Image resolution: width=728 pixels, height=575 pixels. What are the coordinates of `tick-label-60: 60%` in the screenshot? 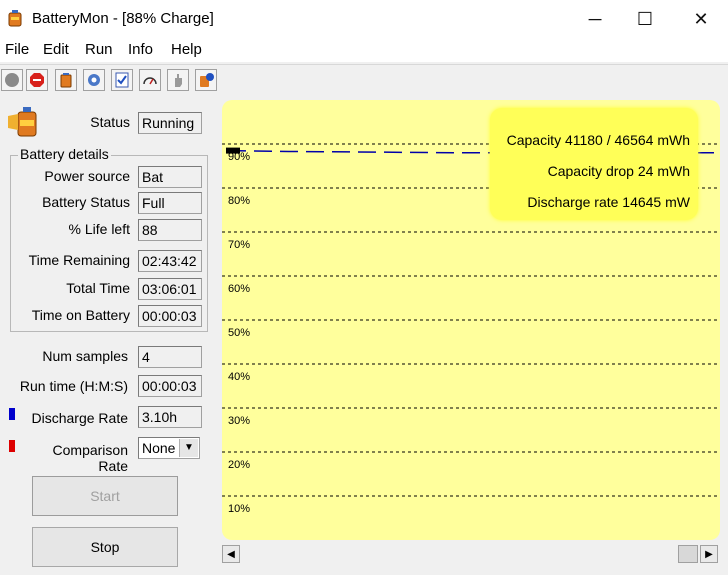 It's located at (239, 289).